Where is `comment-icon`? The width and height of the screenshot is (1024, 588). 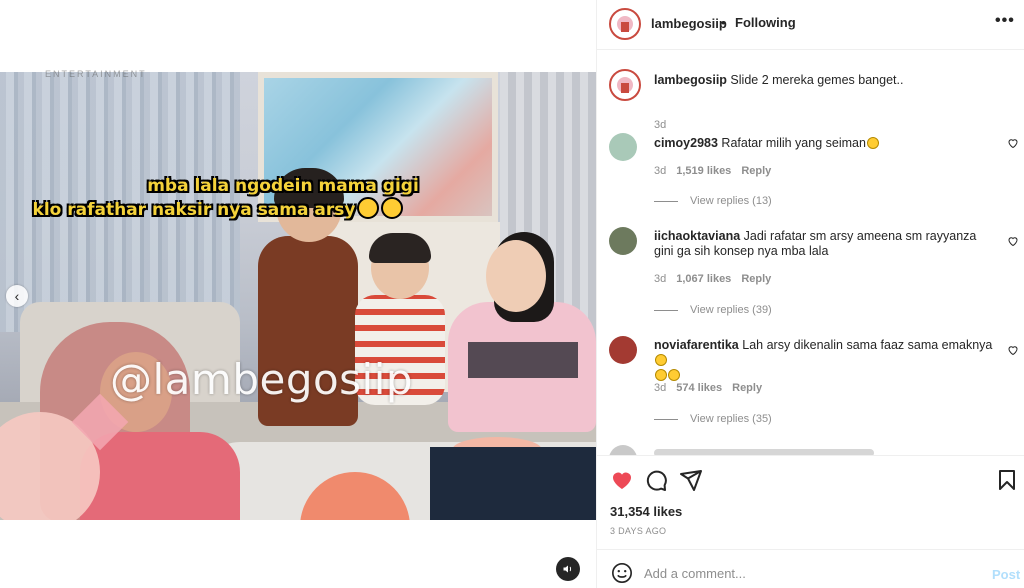 comment-icon is located at coordinates (656, 480).